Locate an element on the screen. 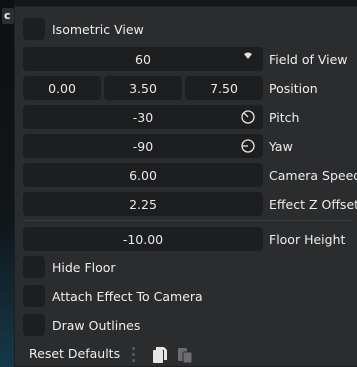 This screenshot has width=357, height=367. floor-height-row: -10.00 is located at coordinates (143, 239).